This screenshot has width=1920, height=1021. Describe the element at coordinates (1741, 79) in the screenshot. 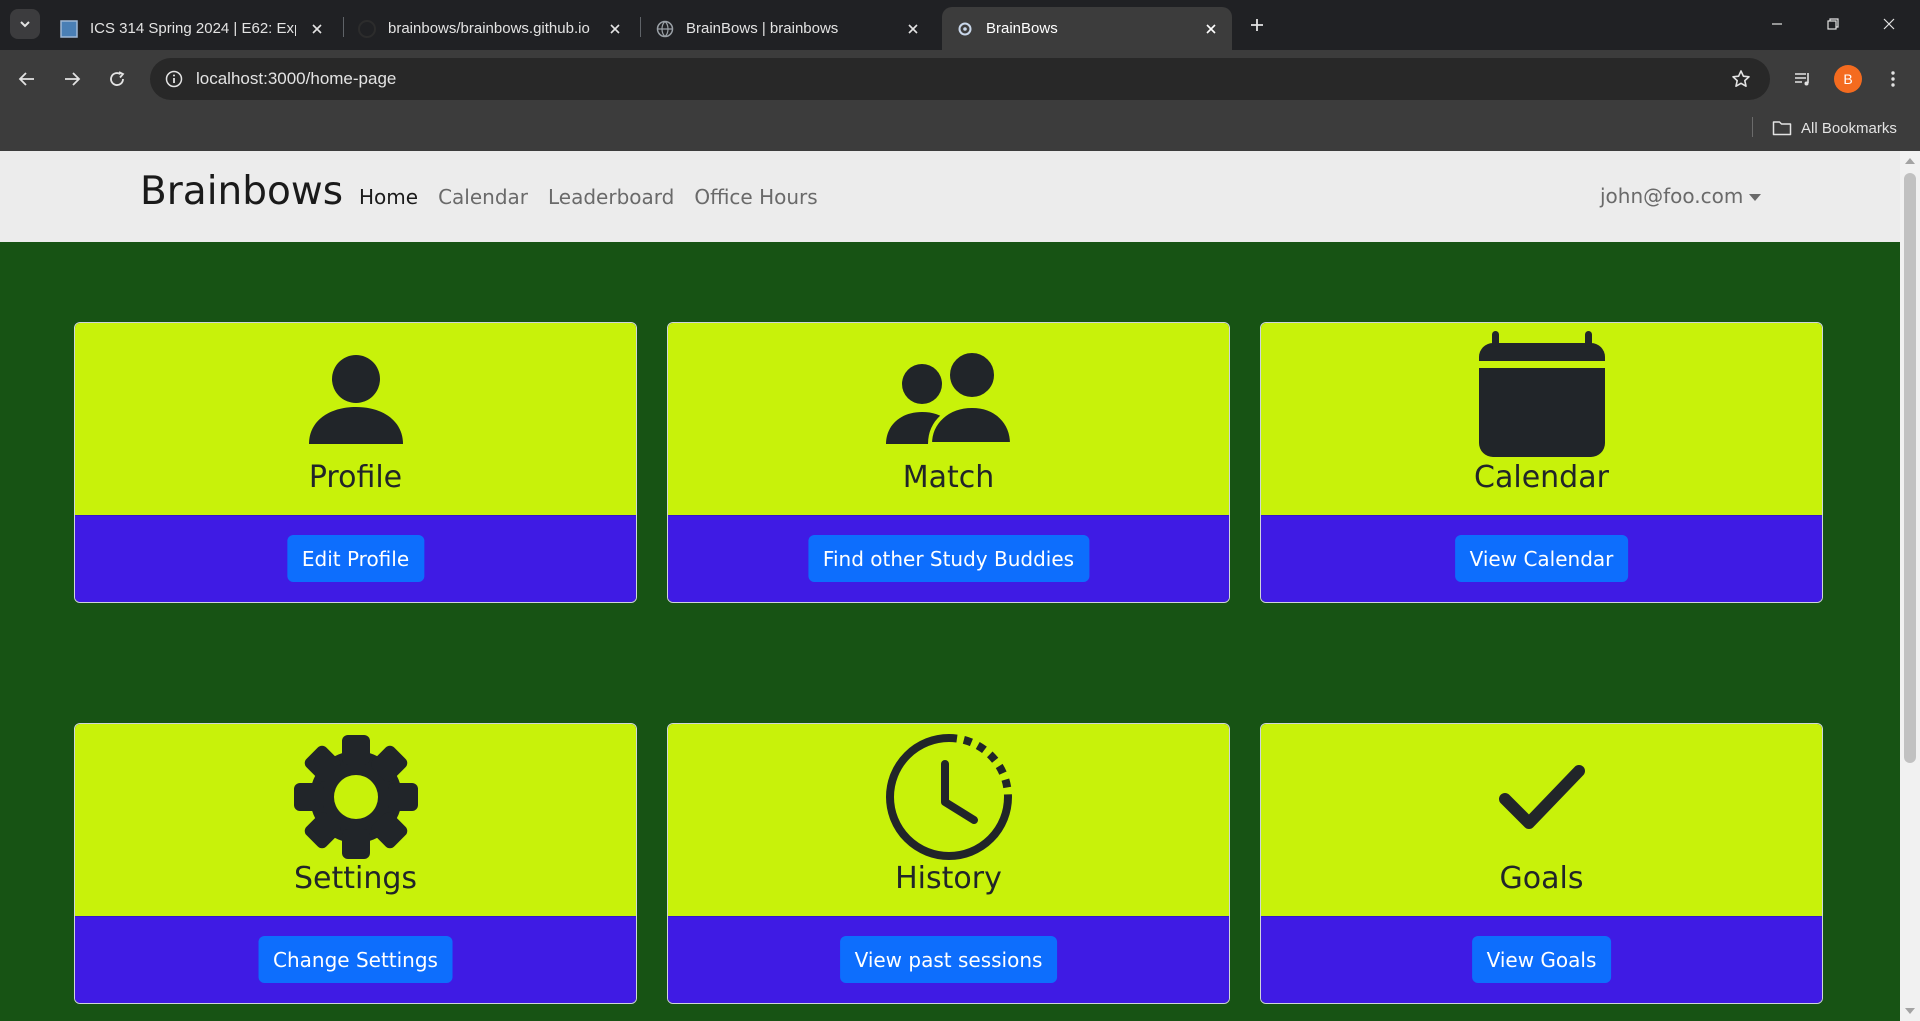

I see `bookmark-star-icon` at that location.